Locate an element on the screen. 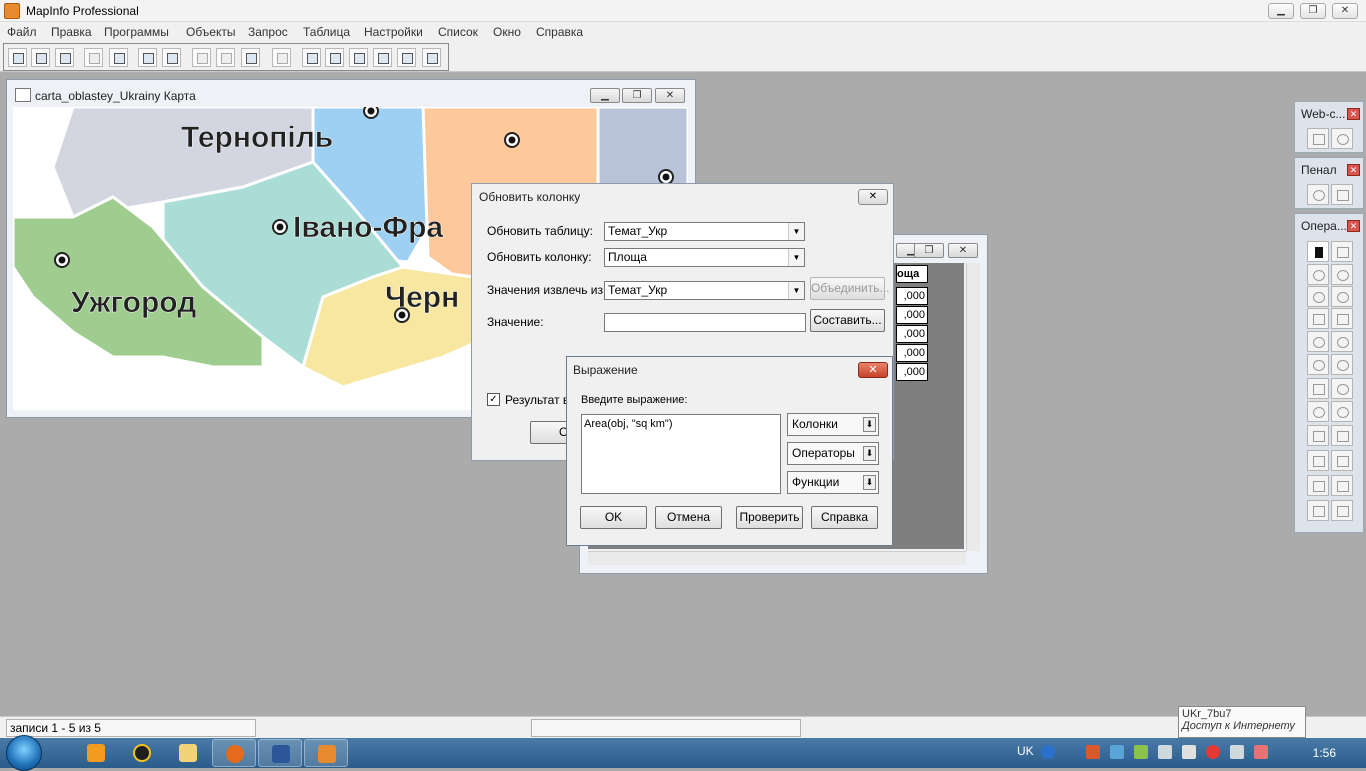  info-tool-icon is located at coordinates (1318, 388).